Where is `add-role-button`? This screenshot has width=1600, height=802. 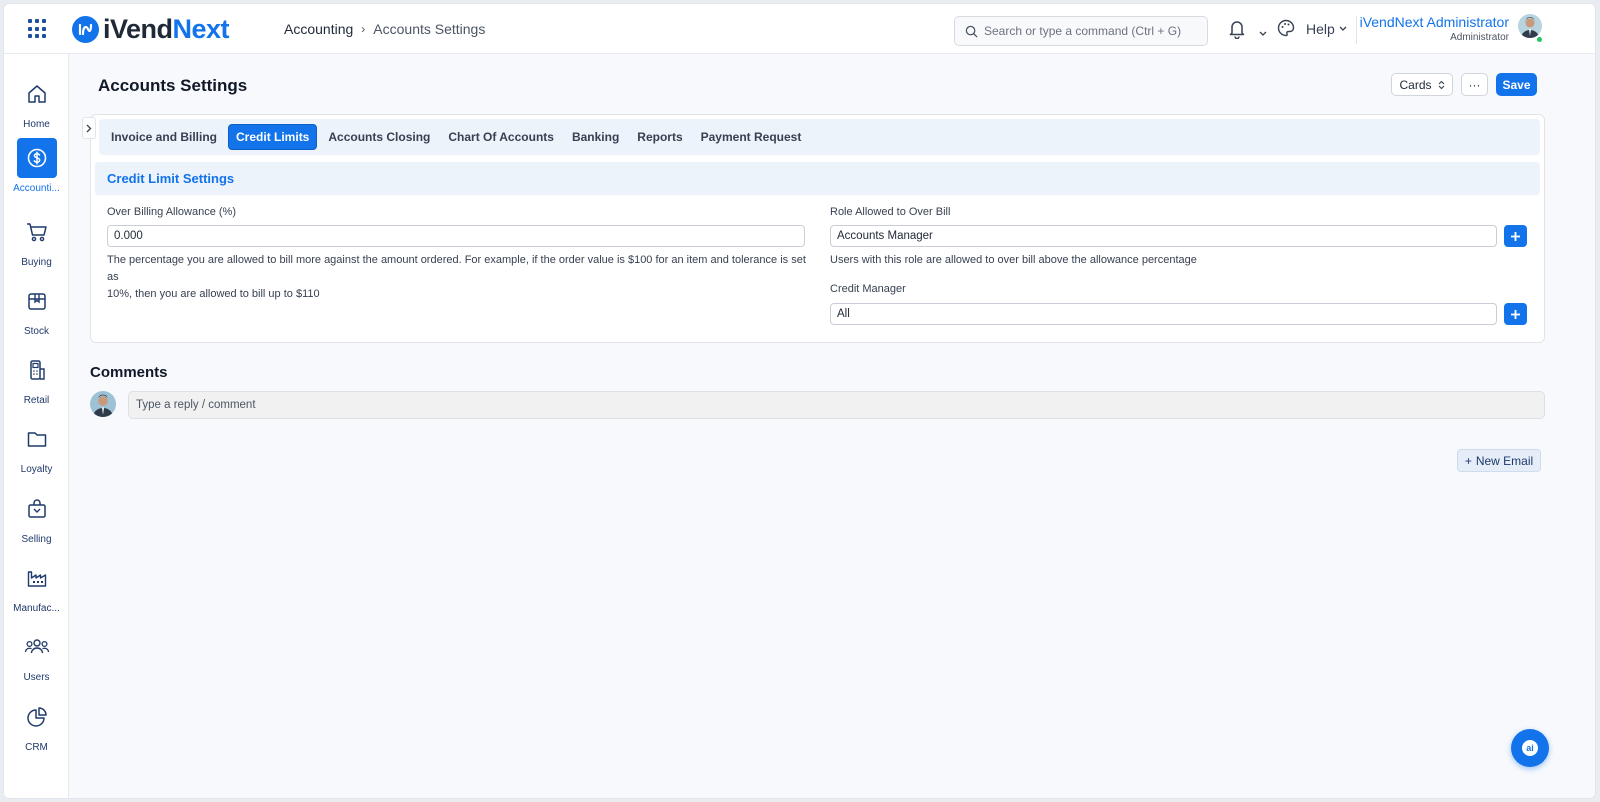 add-role-button is located at coordinates (1515, 236).